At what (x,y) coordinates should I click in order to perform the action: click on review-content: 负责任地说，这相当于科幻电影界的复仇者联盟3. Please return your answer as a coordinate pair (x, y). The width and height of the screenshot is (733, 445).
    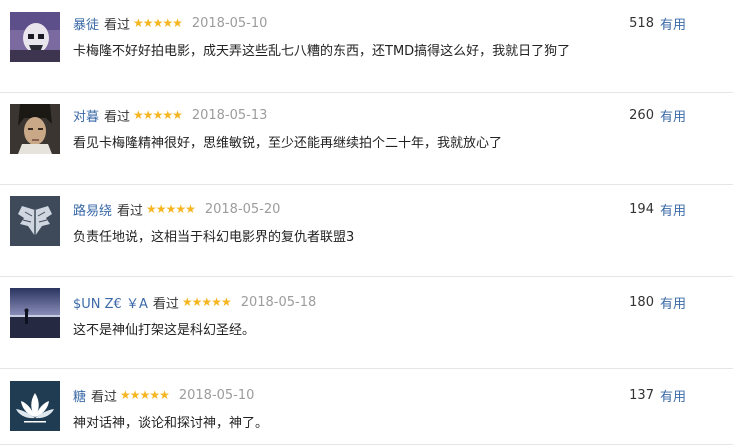
    Looking at the image, I should click on (214, 237).